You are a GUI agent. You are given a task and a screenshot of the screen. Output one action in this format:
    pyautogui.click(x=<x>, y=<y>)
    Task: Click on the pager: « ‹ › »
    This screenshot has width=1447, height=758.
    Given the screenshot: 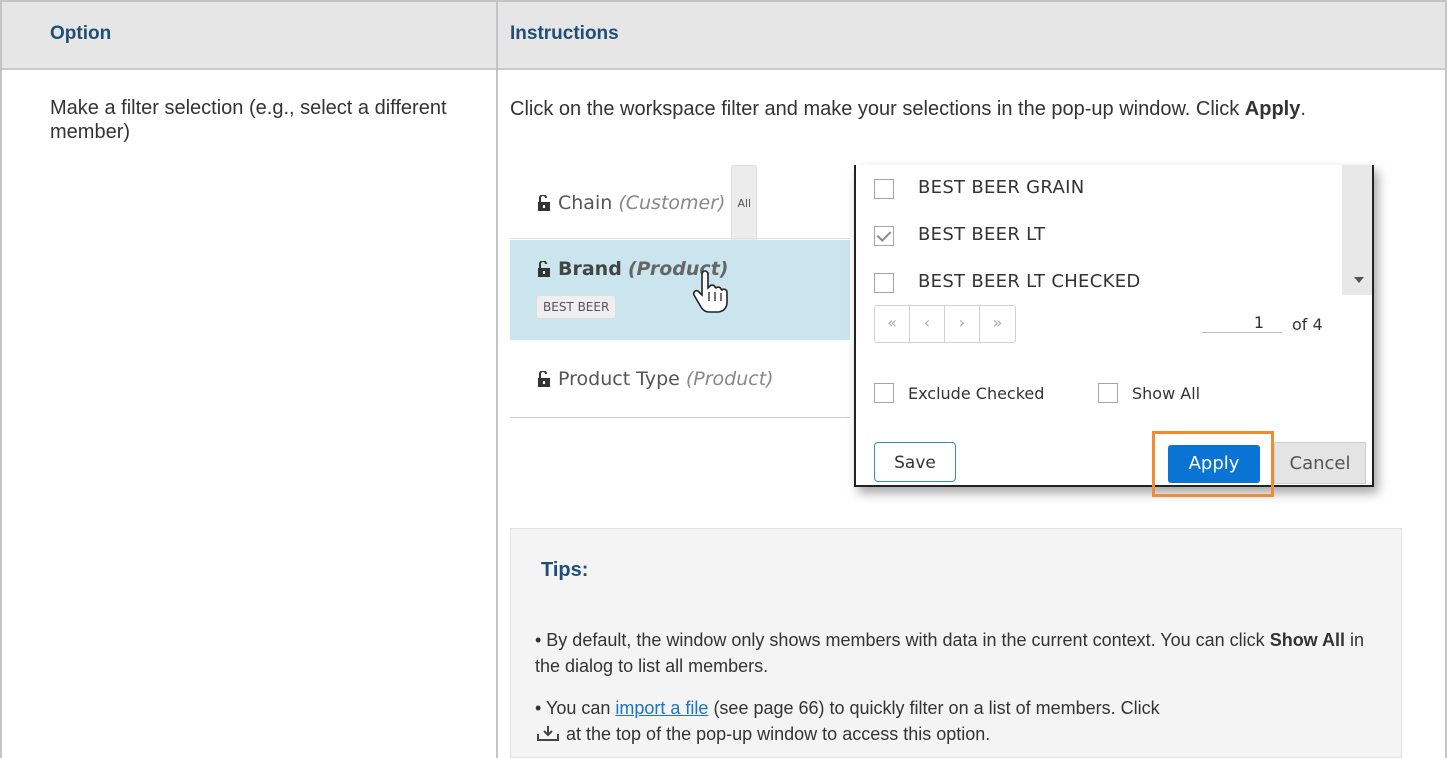 What is the action you would take?
    pyautogui.click(x=945, y=324)
    